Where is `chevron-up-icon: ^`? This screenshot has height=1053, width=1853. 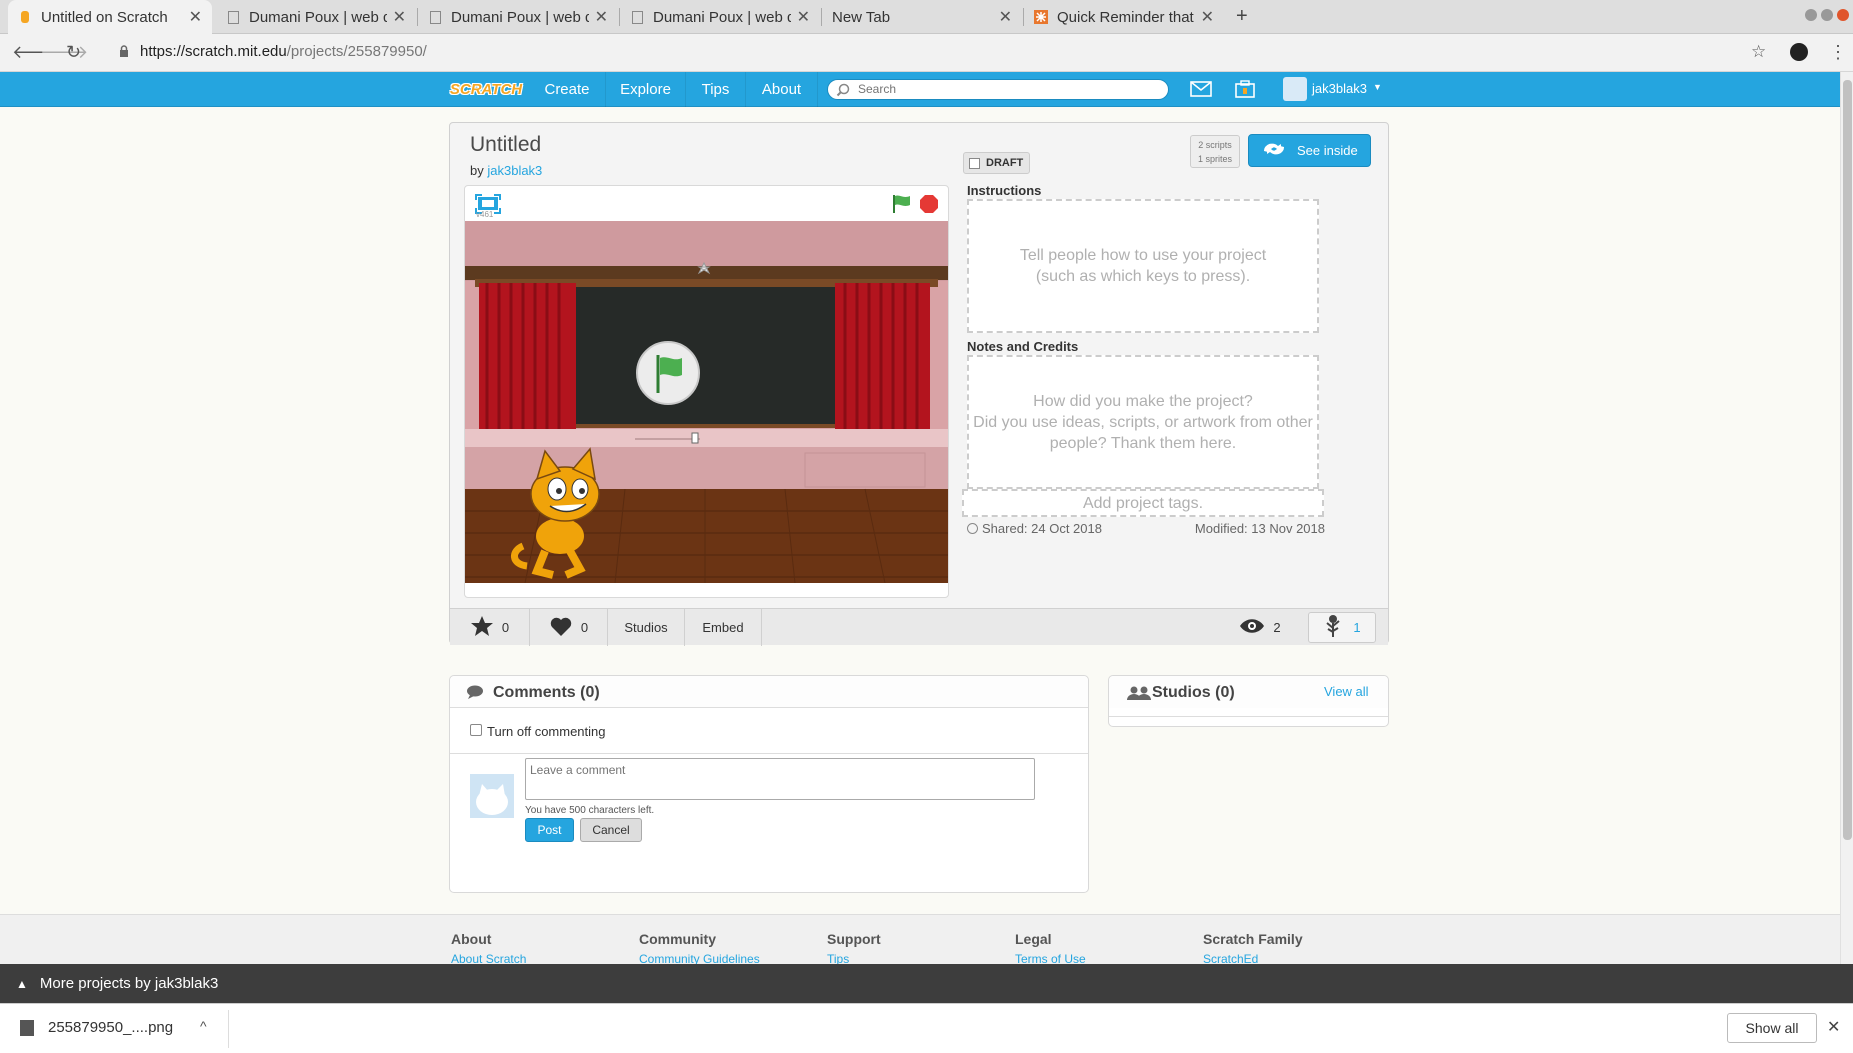
chevron-up-icon: ^ is located at coordinates (203, 1026).